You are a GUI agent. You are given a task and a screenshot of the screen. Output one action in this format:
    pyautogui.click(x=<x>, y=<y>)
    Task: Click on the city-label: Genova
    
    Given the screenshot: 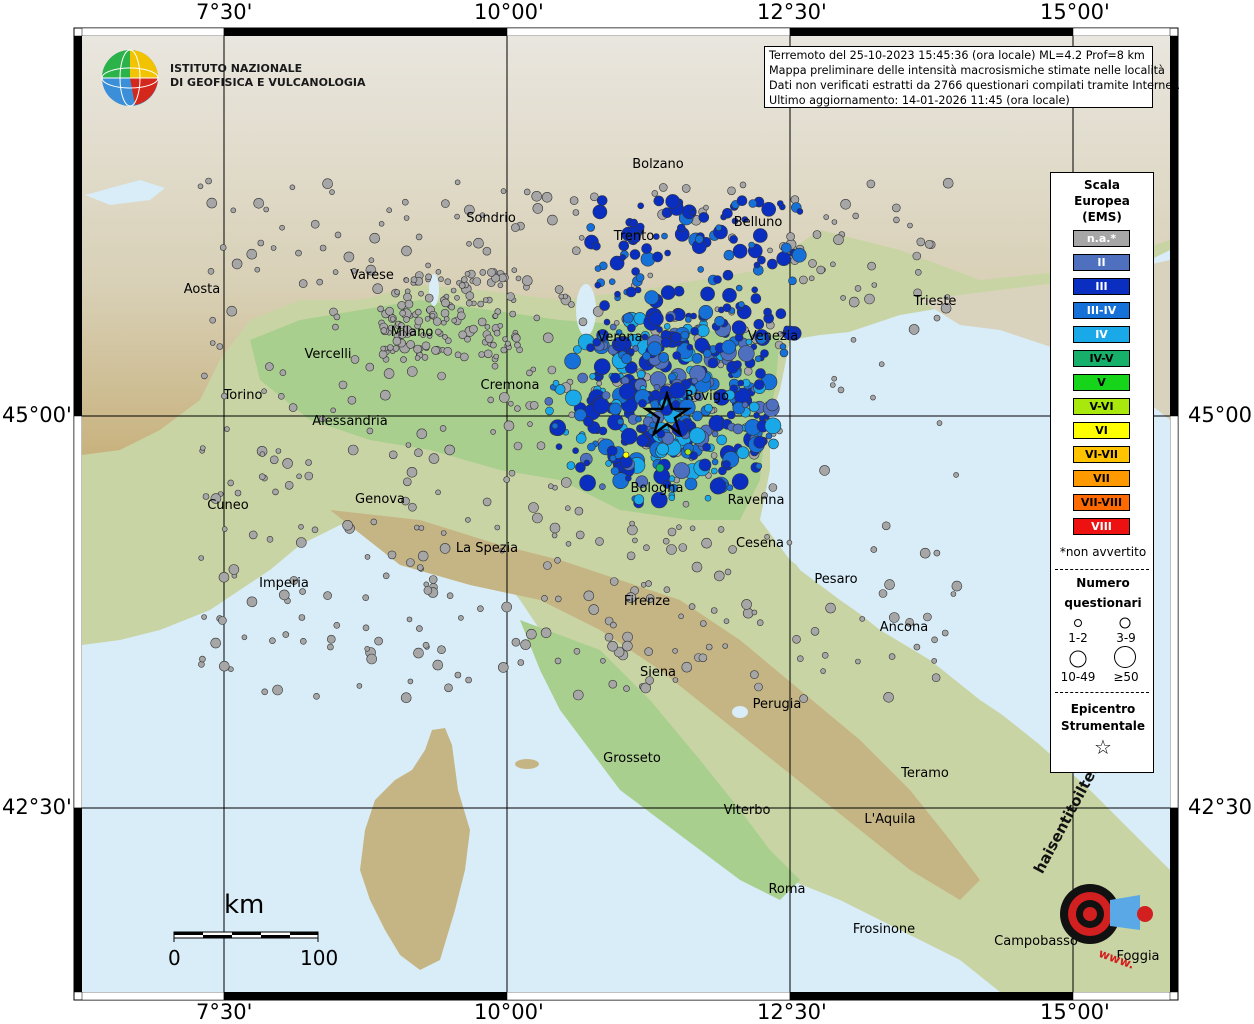 What is the action you would take?
    pyautogui.click(x=380, y=499)
    